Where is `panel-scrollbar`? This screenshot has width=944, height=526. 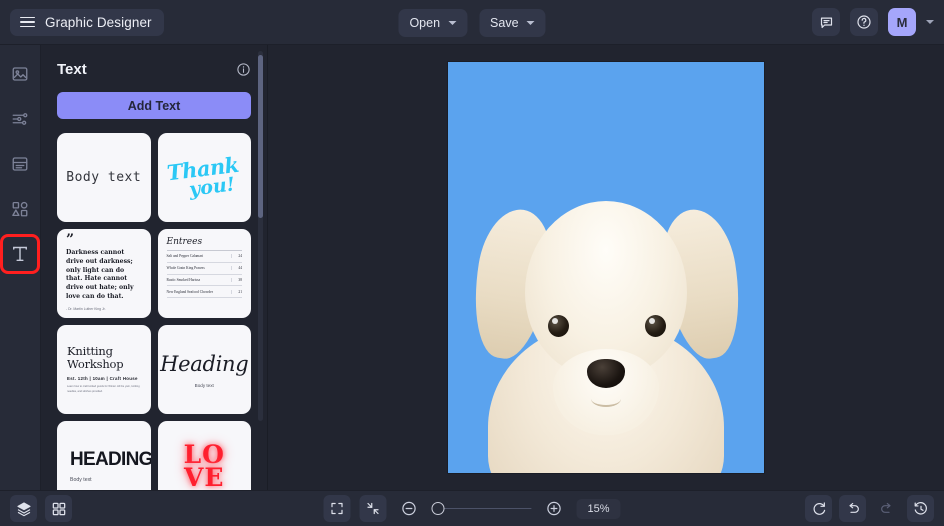
panel-scrollbar is located at coordinates (260, 236).